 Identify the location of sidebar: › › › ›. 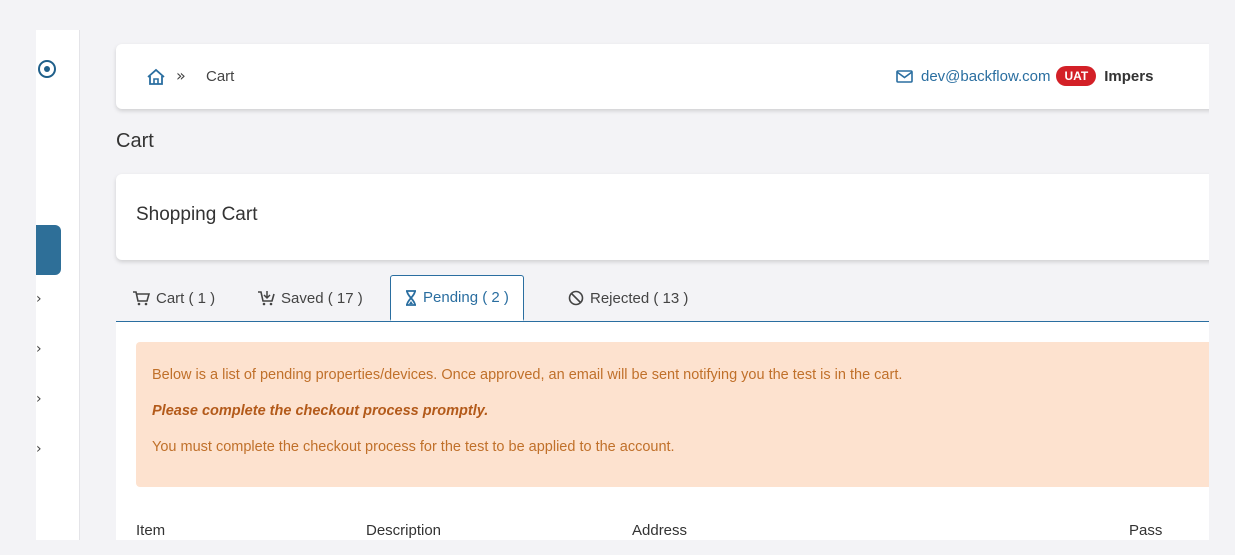
(58, 285).